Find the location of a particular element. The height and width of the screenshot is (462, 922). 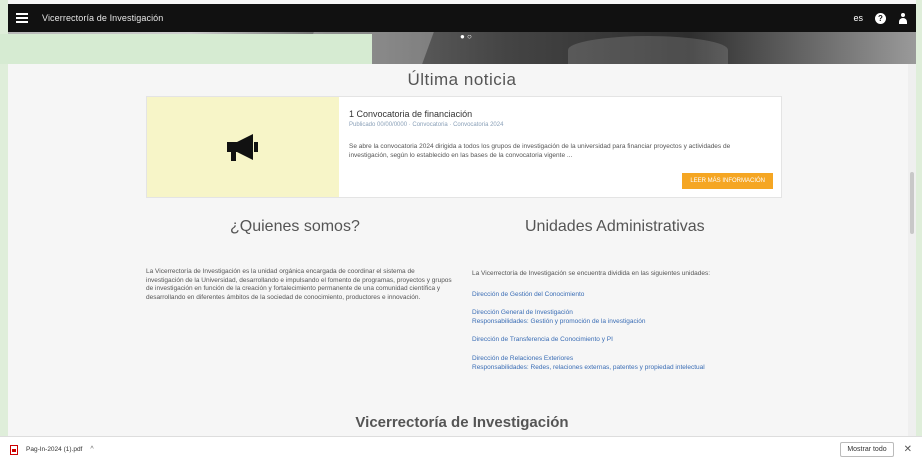

hamburger-menu-icon is located at coordinates (22, 18).